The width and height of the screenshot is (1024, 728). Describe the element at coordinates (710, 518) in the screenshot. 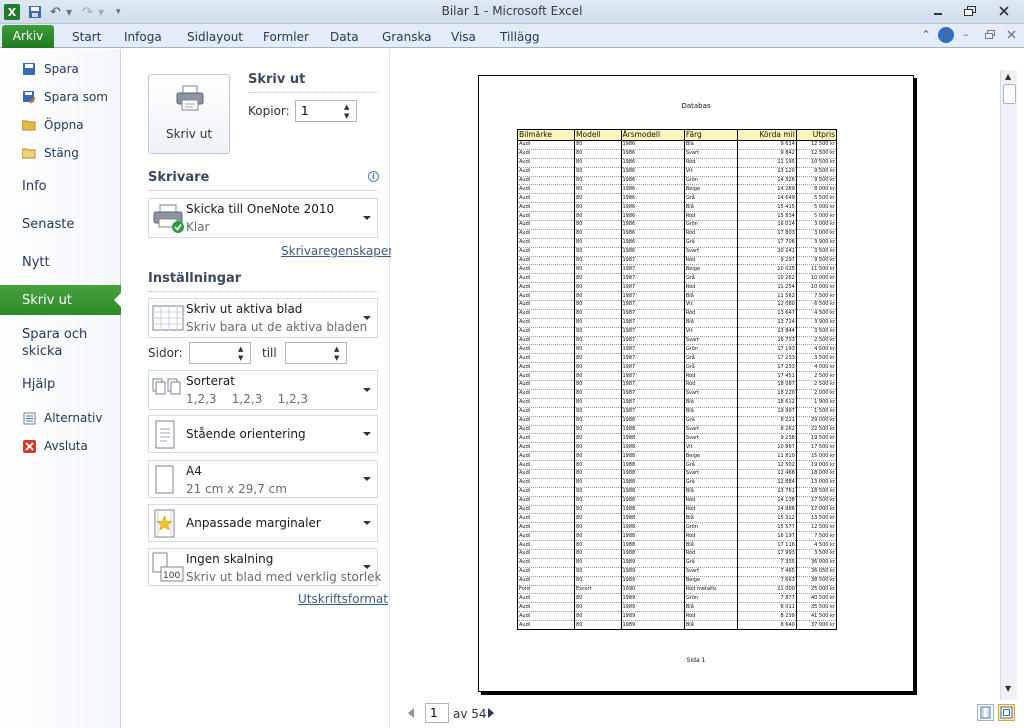

I see `table-cell: Blå` at that location.